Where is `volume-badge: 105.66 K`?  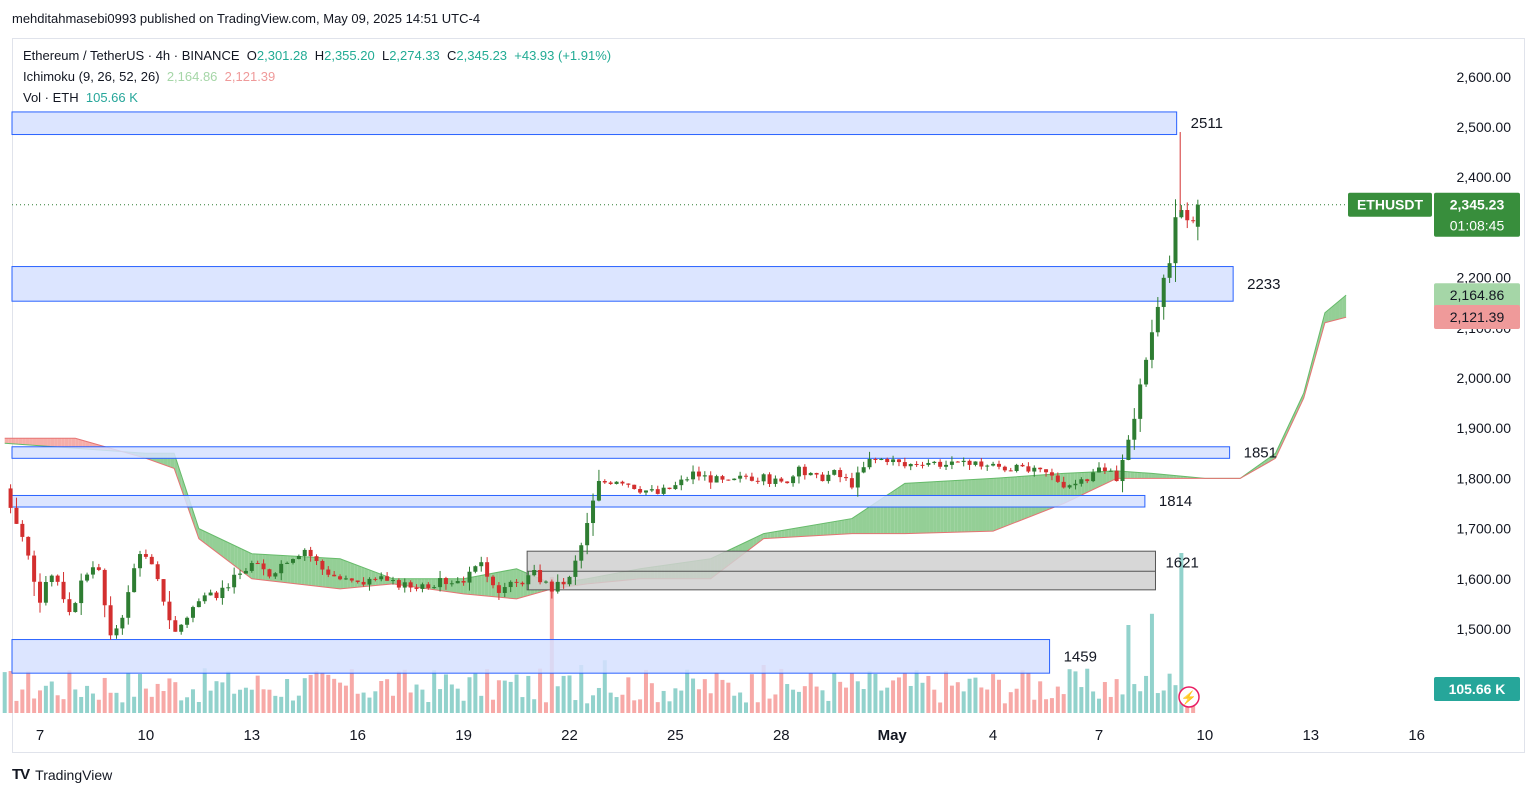 volume-badge: 105.66 K is located at coordinates (1477, 689).